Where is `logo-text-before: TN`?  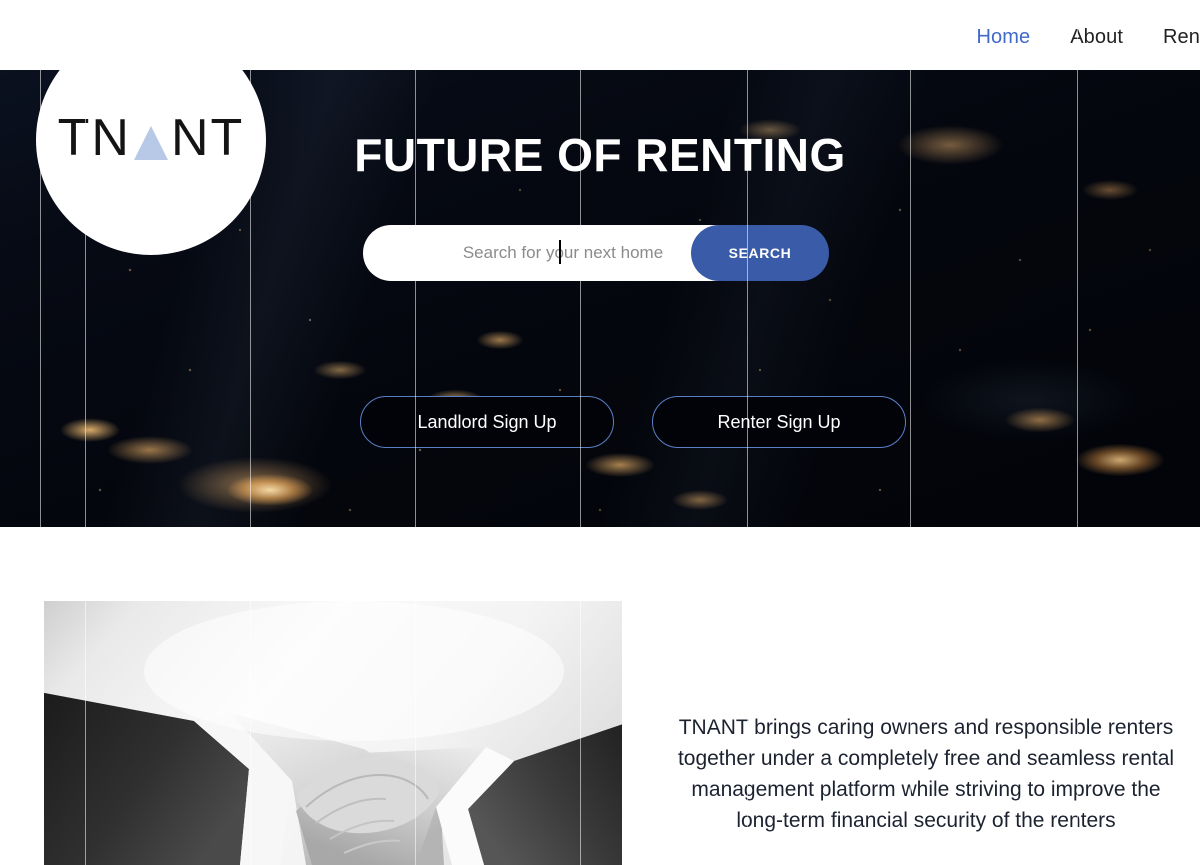 logo-text-before: TN is located at coordinates (94, 138).